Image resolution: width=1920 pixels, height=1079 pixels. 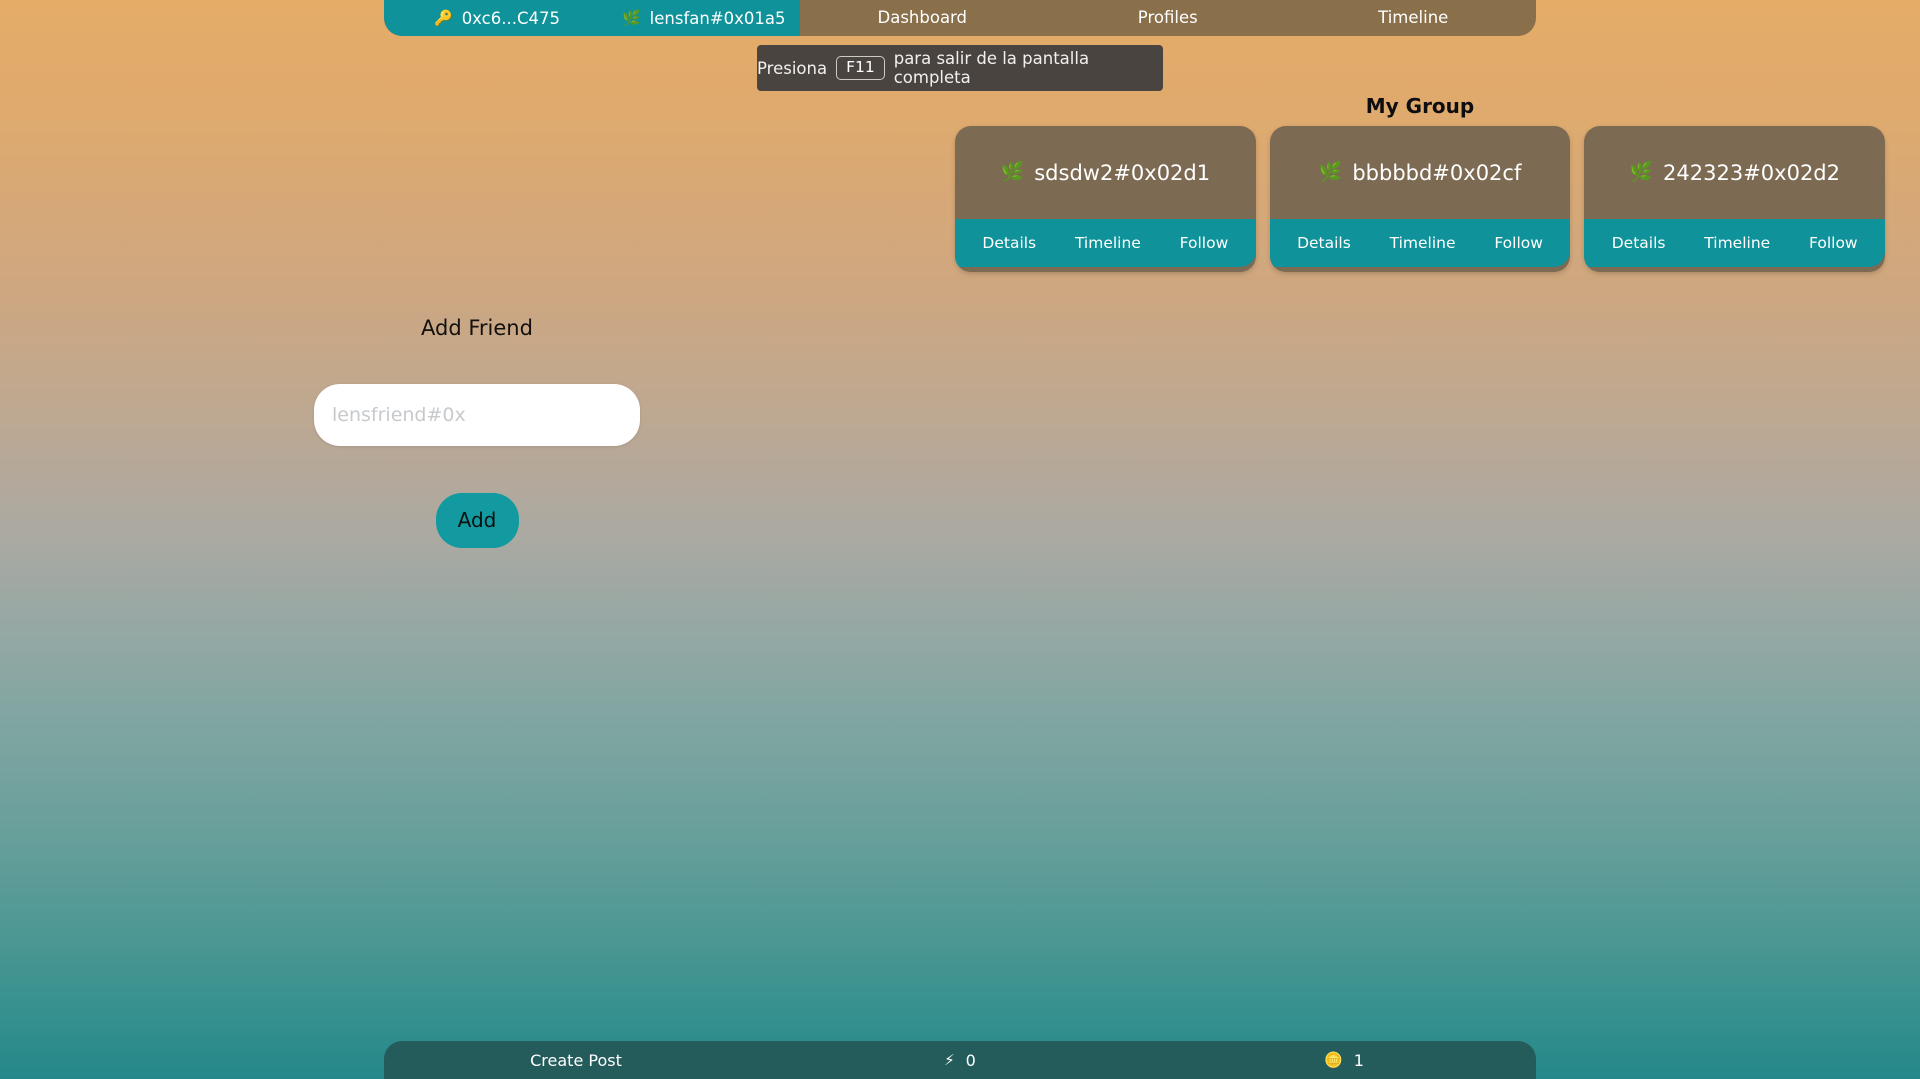 I want to click on member-card: 🌿 bbbbbd#0x02cf Details Timeline Follow, so click(x=1420, y=199).